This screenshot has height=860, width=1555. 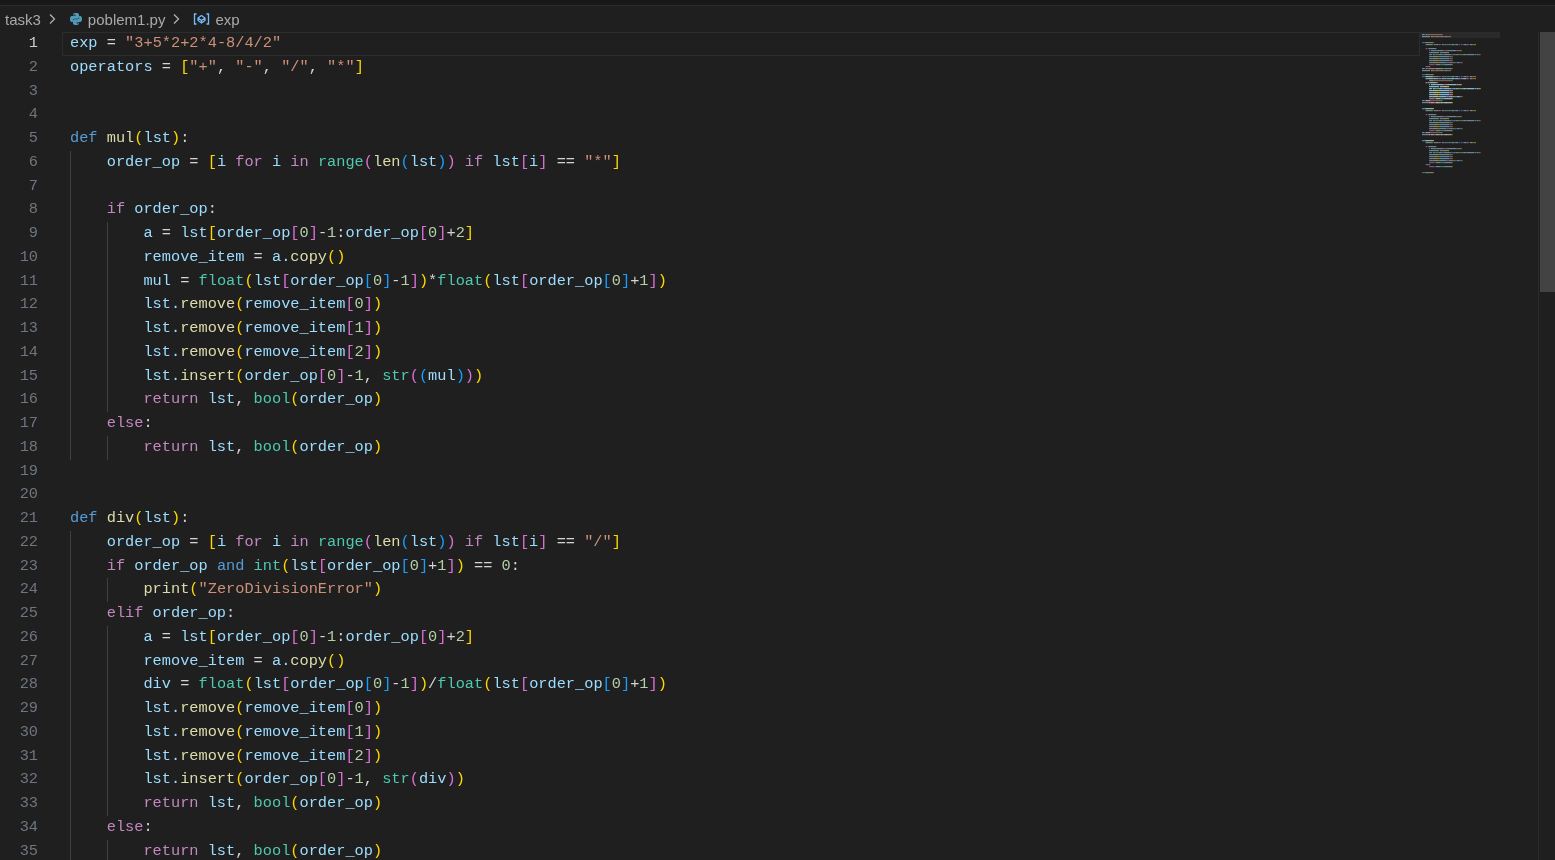 I want to click on line-number: 19, so click(x=28, y=471).